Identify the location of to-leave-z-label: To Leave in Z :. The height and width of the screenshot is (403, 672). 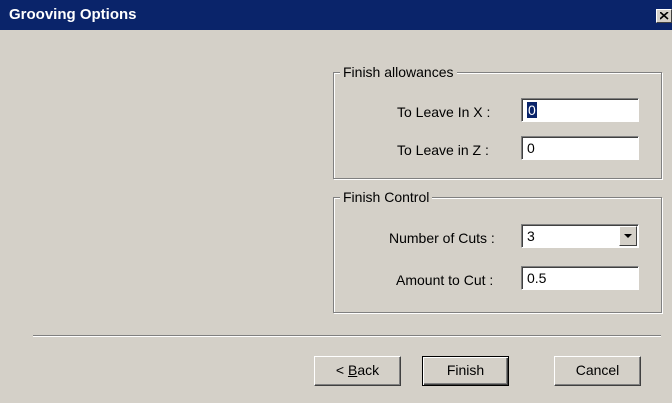
(443, 150).